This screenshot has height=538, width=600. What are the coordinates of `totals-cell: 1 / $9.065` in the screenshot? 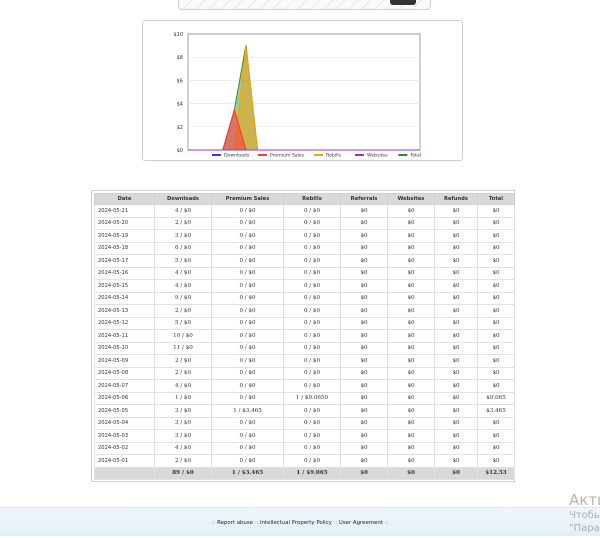 It's located at (312, 473).